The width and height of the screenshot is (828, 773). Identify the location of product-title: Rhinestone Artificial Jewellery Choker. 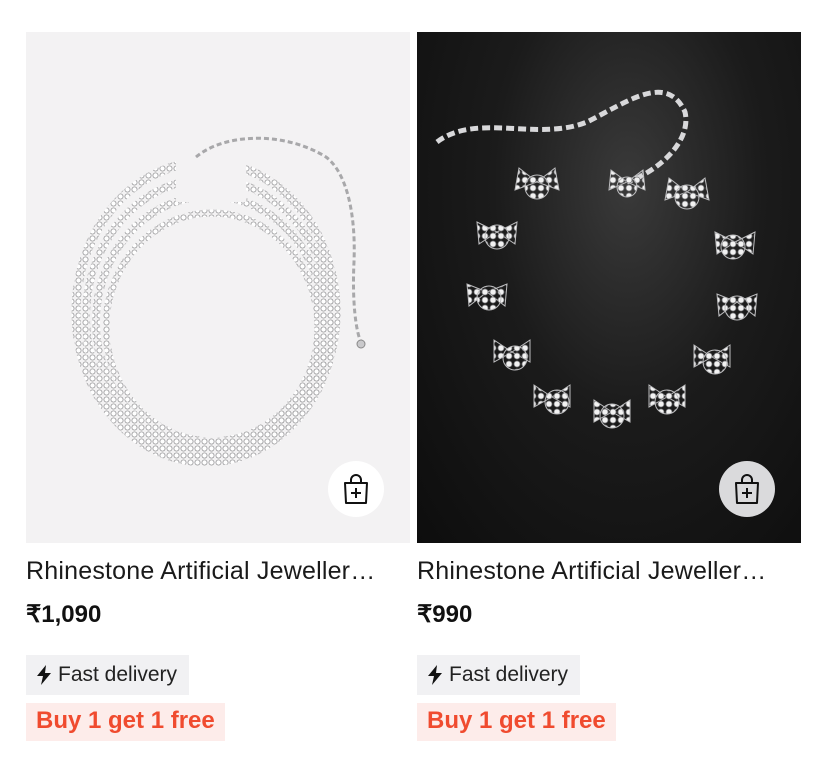
(597, 571).